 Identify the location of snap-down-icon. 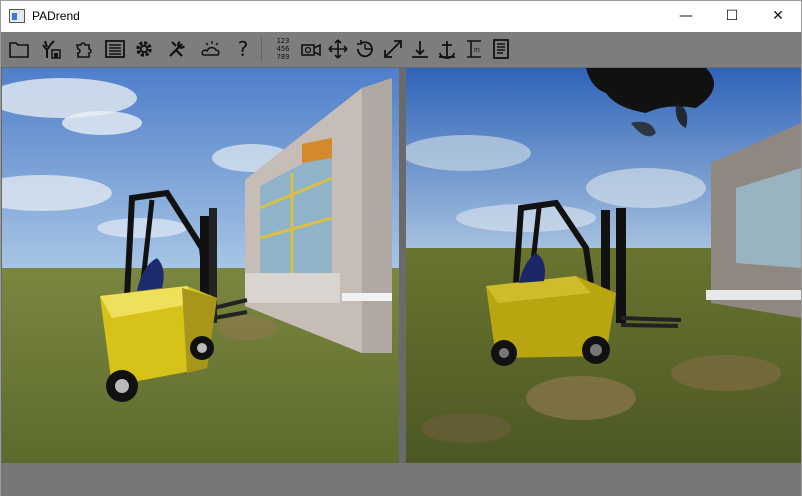
(420, 49).